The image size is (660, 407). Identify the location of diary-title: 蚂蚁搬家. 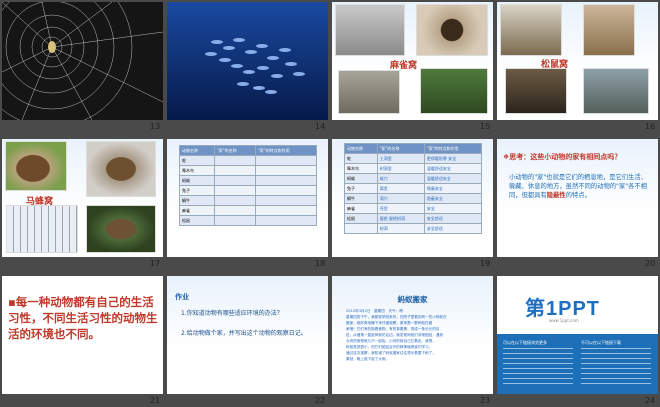
(412, 299).